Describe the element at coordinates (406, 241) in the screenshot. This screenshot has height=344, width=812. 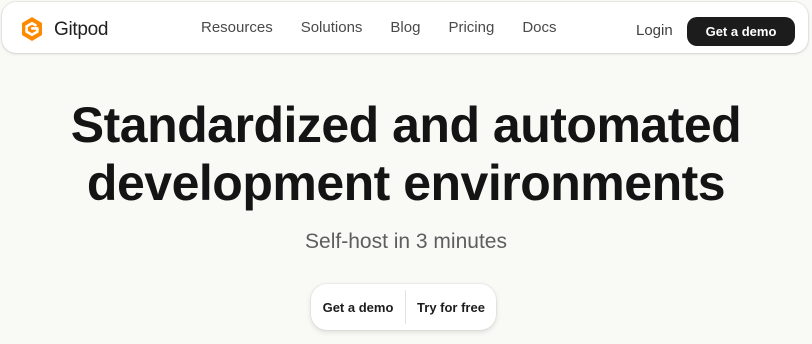
I see `hero-subtitle: Self-host in 3 minutes` at that location.